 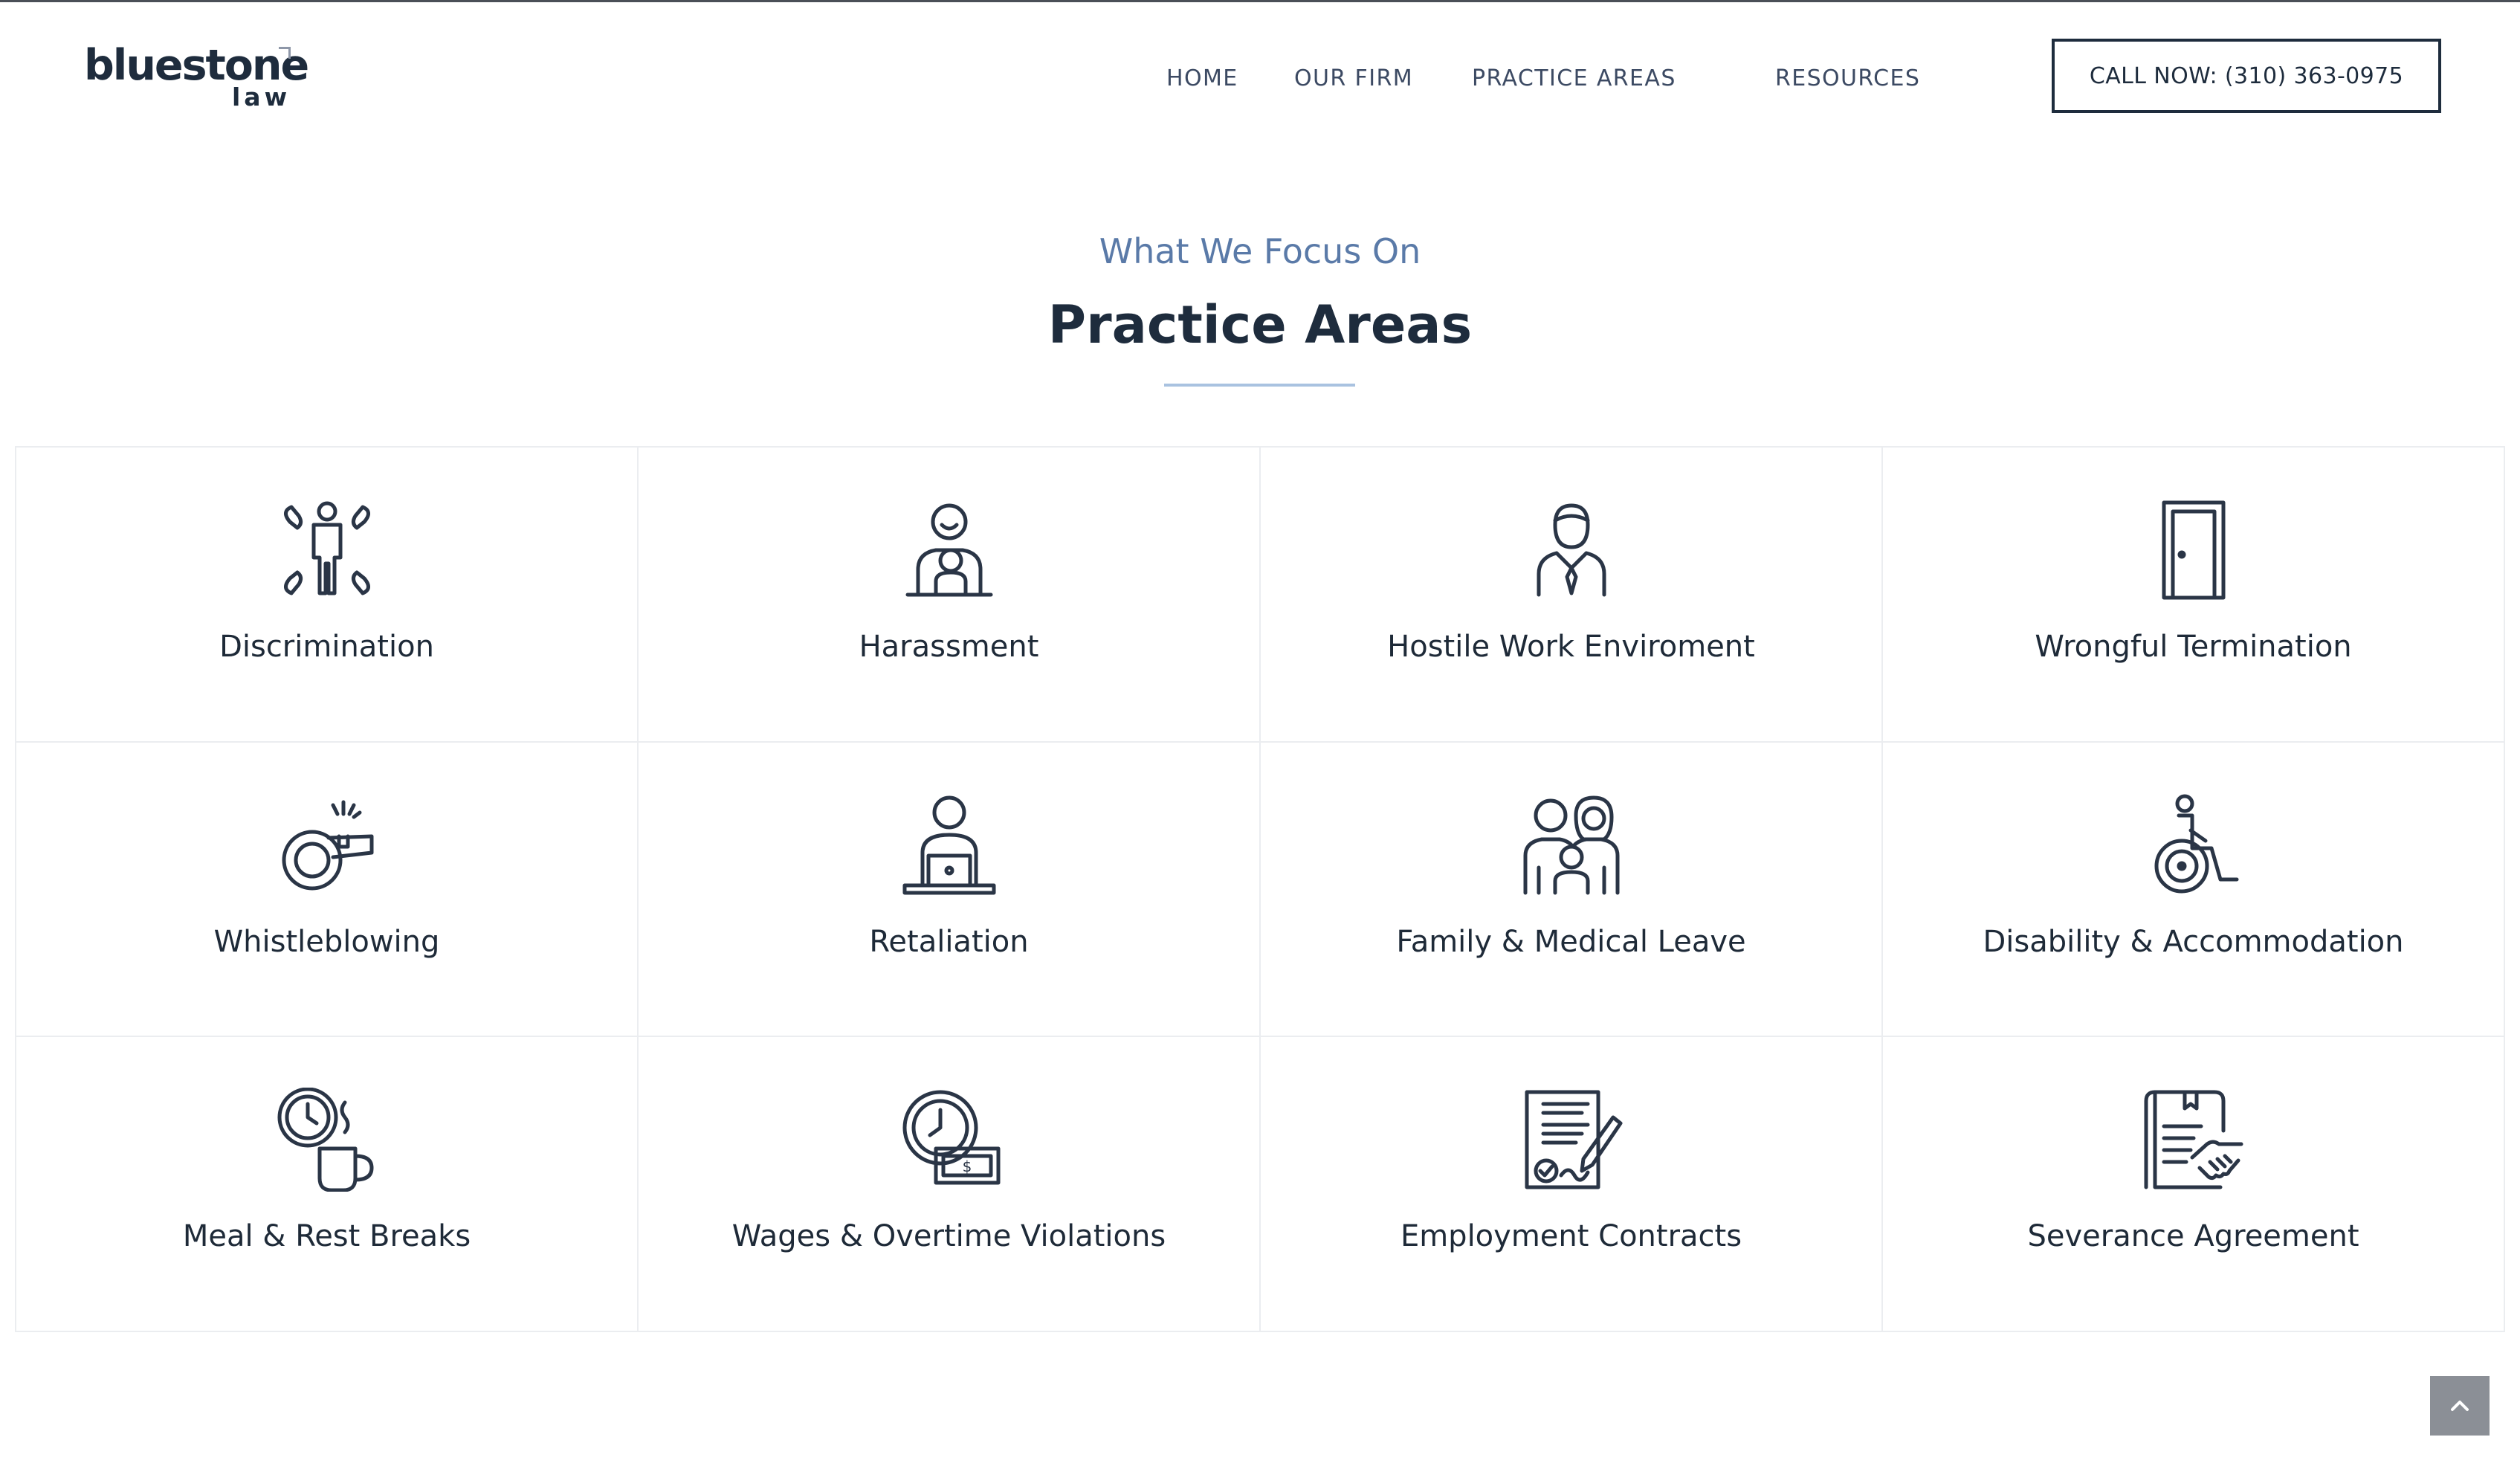 I want to click on practice-card-label: Wages & Overtime Violations, so click(x=949, y=1236).